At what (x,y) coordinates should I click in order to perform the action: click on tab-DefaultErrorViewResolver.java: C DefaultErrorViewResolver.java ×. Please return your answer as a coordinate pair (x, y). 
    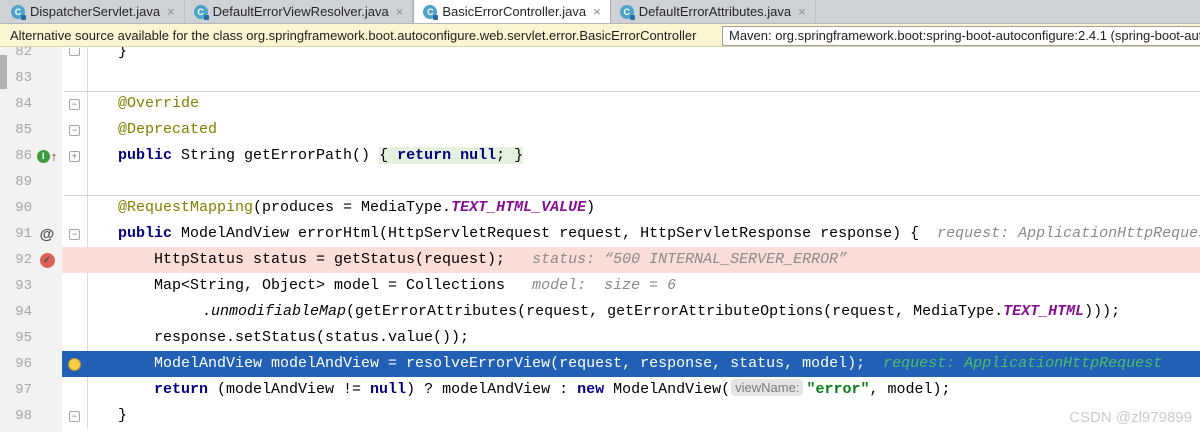
    Looking at the image, I should click on (299, 11).